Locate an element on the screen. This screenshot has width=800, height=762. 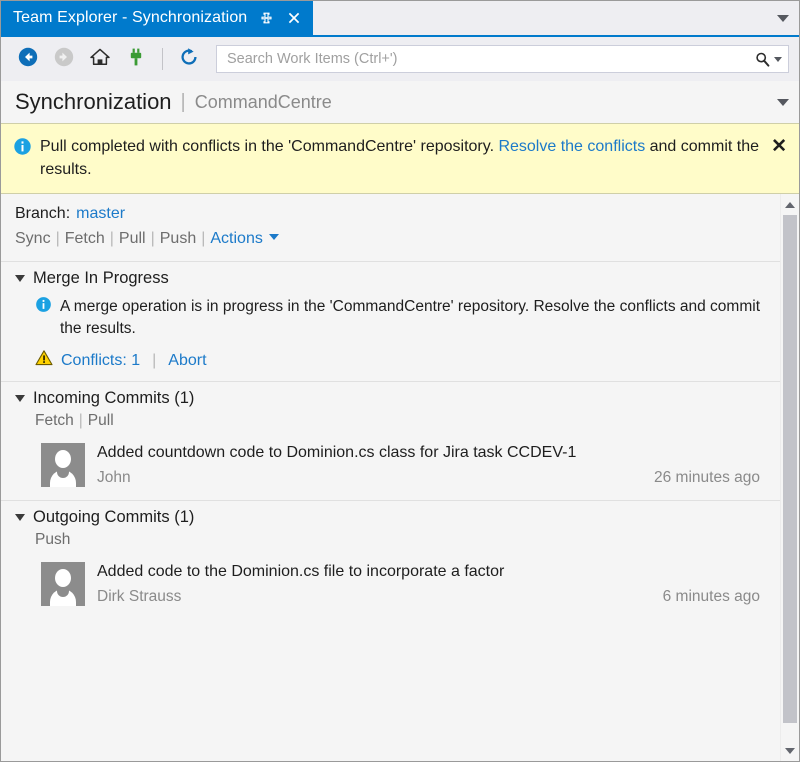
fetch-link: Fetch is located at coordinates (85, 238).